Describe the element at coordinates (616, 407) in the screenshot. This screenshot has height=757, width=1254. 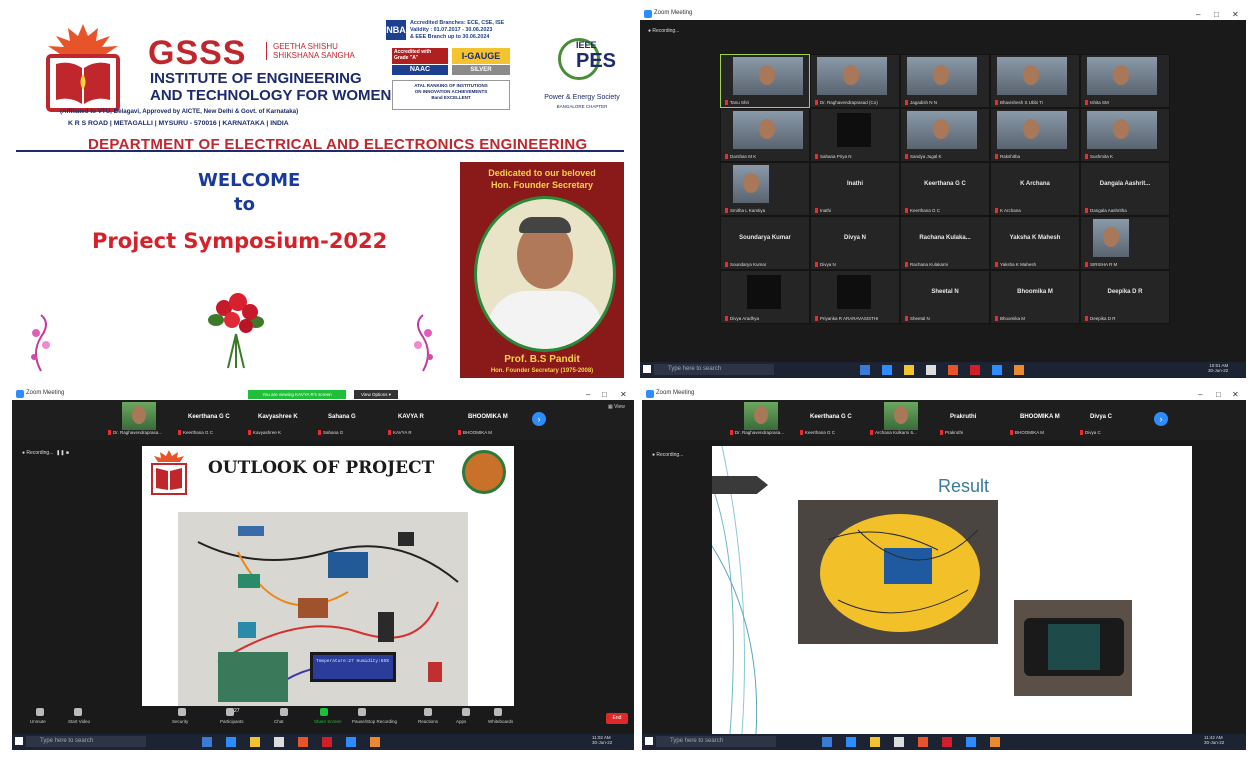
I see `view-button: ▦ View` at that location.